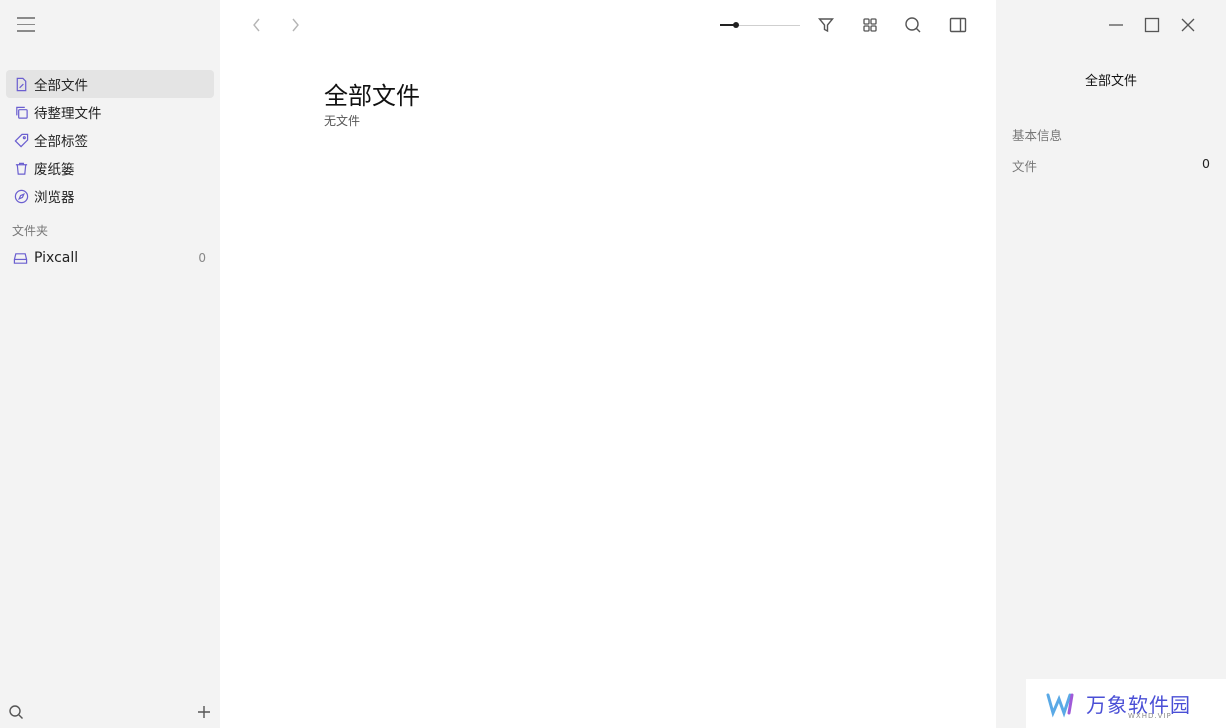  I want to click on sidebar-item-label: 全部文件, so click(61, 86).